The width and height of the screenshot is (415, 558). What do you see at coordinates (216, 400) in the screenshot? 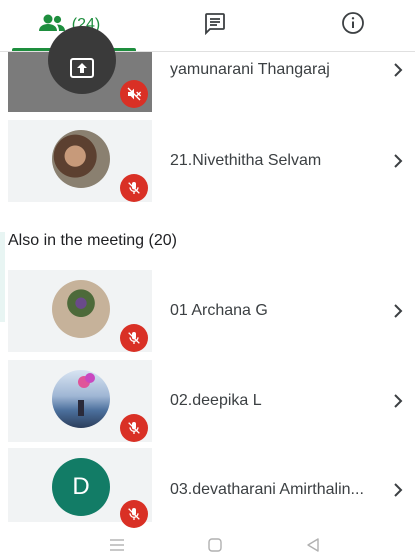
I see `participant-name: 02.deepika L` at bounding box center [216, 400].